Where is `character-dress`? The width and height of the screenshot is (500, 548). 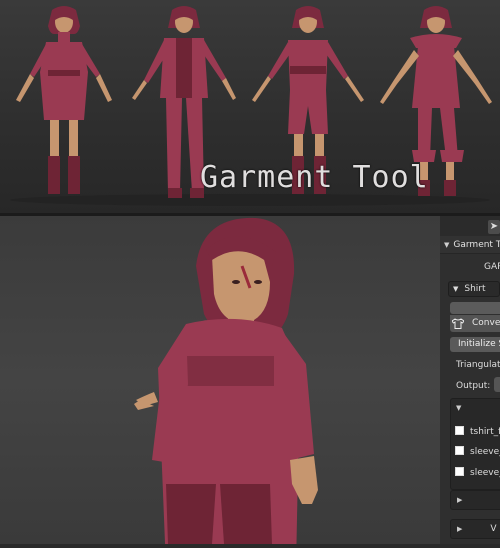
character-dress is located at coordinates (64, 100).